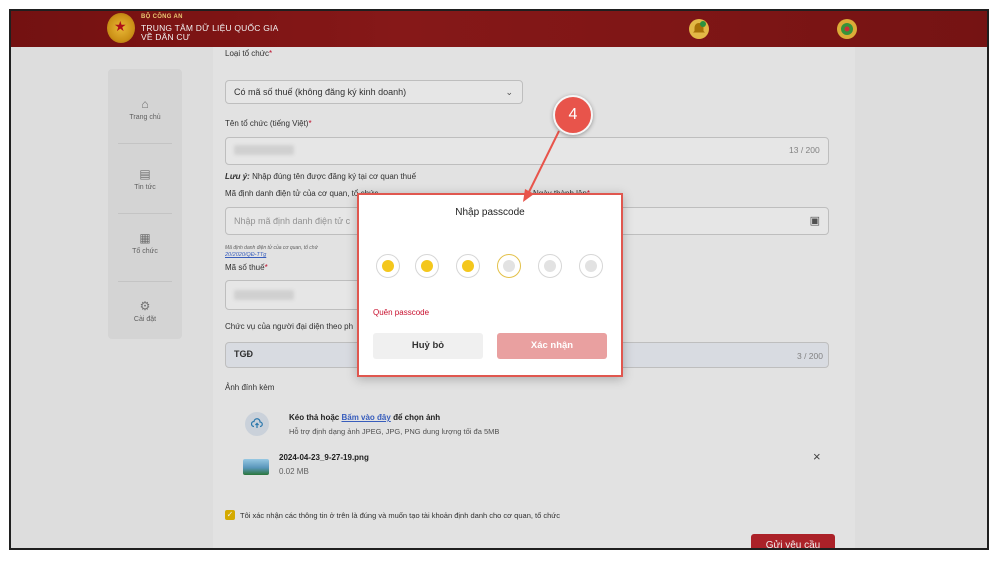 The height and width of the screenshot is (561, 998). I want to click on step-number-badge: 4, so click(573, 115).